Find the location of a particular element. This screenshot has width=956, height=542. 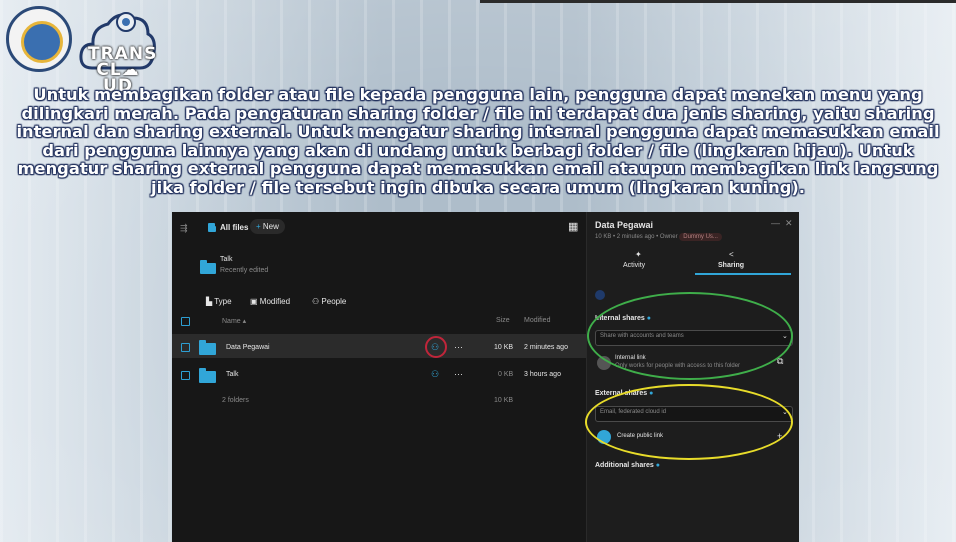

filter-type: ▙ Type is located at coordinates (219, 301).